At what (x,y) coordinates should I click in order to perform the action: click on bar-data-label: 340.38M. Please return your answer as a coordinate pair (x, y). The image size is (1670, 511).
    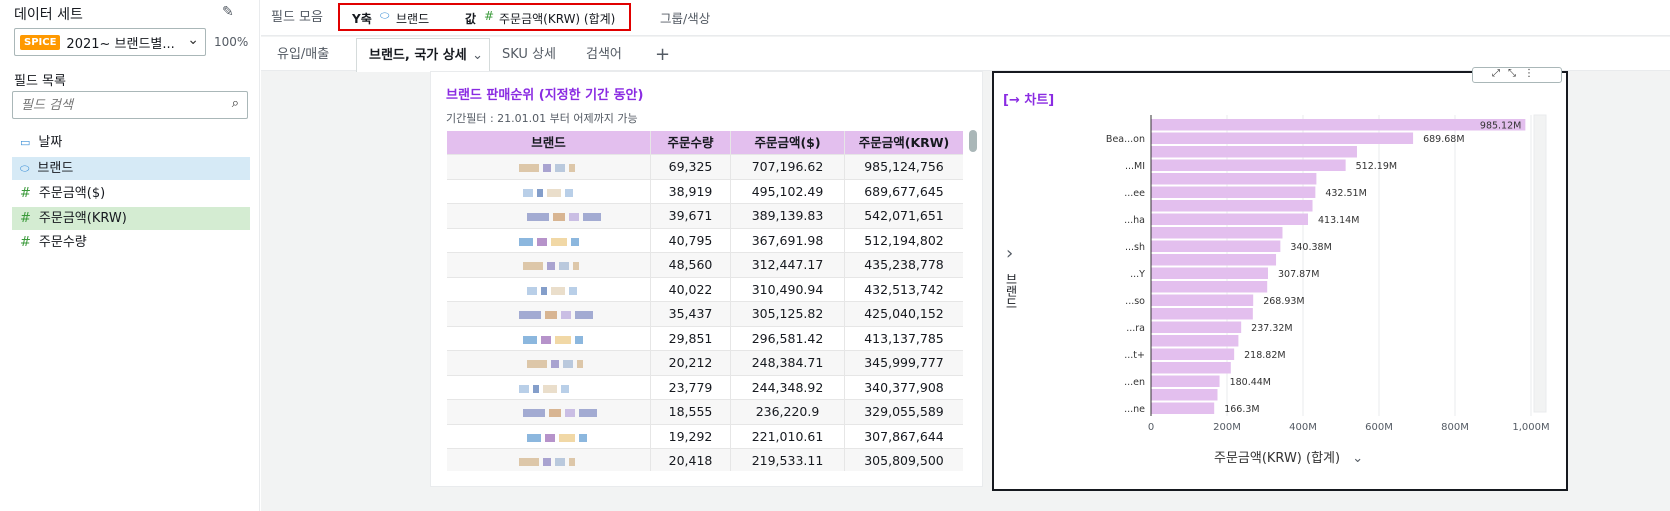
    Looking at the image, I should click on (1310, 247).